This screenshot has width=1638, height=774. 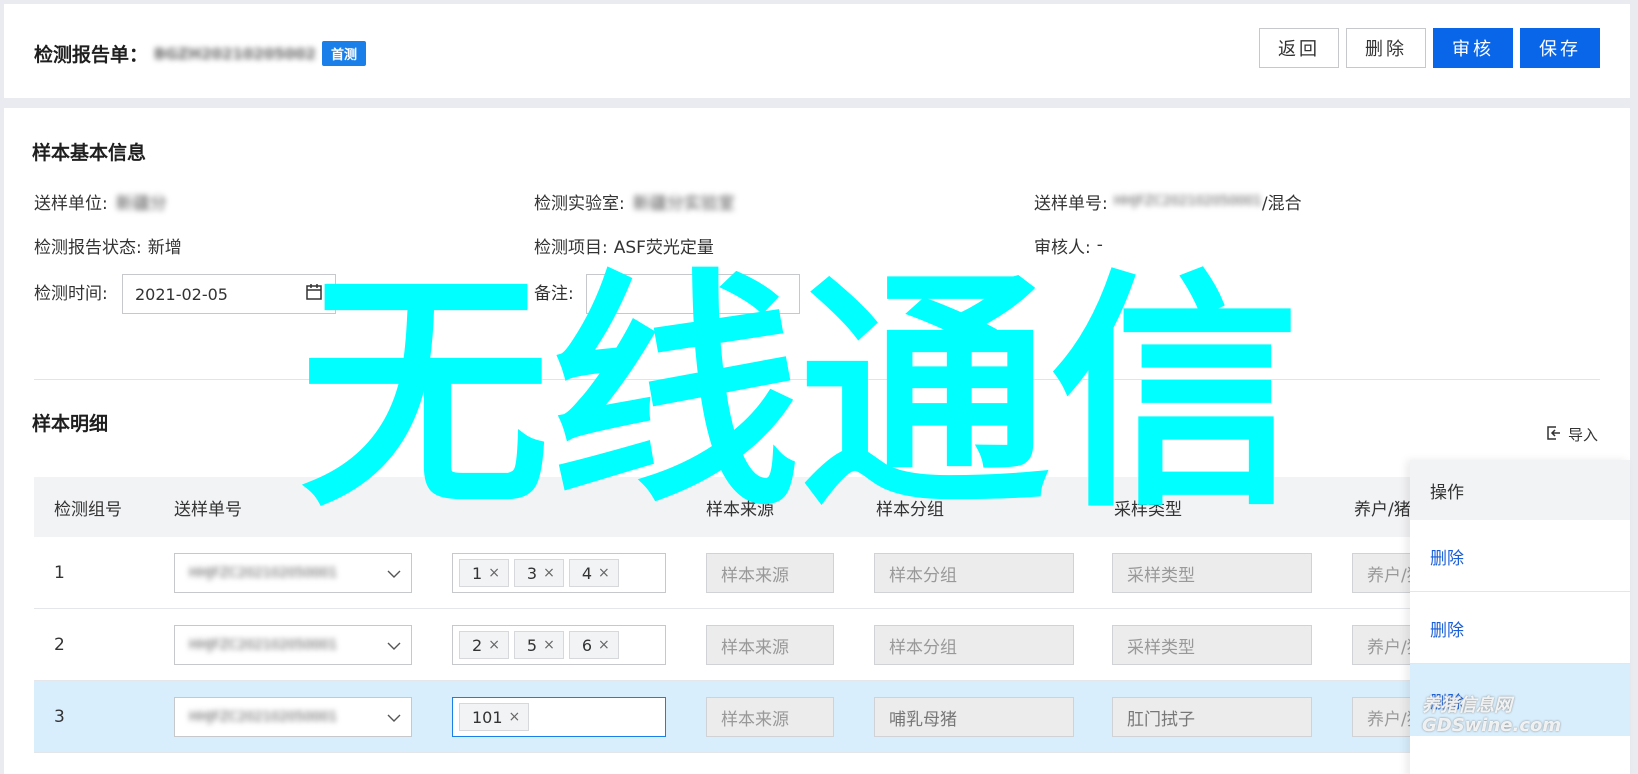 What do you see at coordinates (487, 717) in the screenshot?
I see `tag-label: 101` at bounding box center [487, 717].